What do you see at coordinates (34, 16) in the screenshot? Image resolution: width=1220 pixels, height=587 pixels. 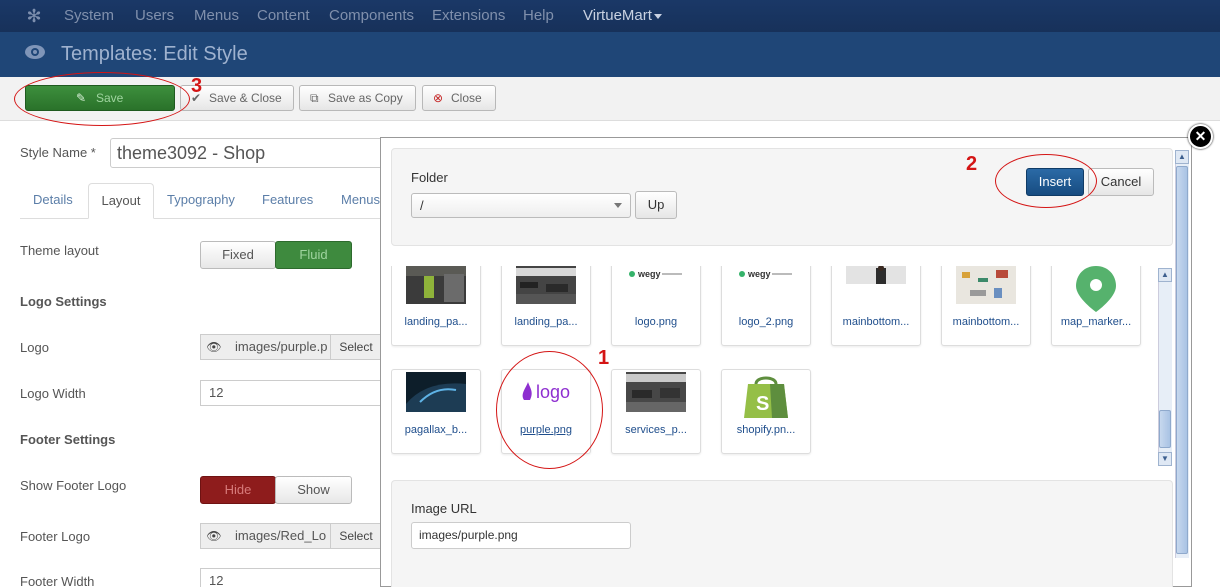 I see `joomla-logo-icon: ✻` at bounding box center [34, 16].